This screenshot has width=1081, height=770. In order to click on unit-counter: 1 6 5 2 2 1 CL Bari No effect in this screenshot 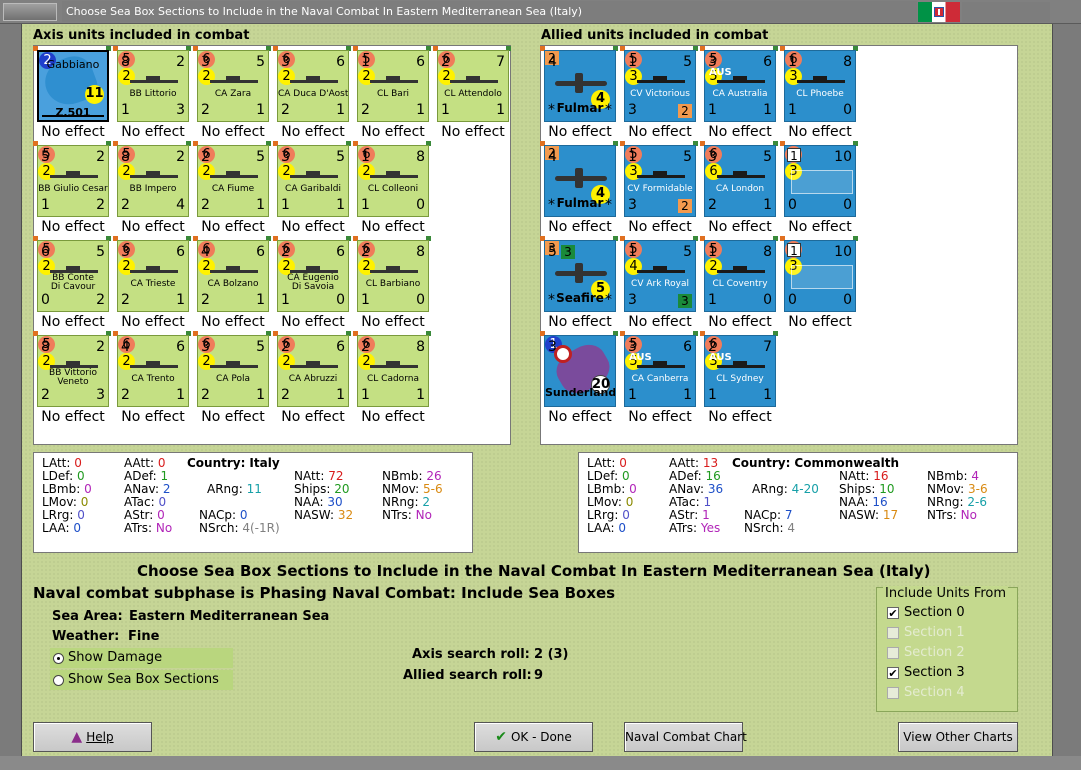, I will do `click(392, 94)`.